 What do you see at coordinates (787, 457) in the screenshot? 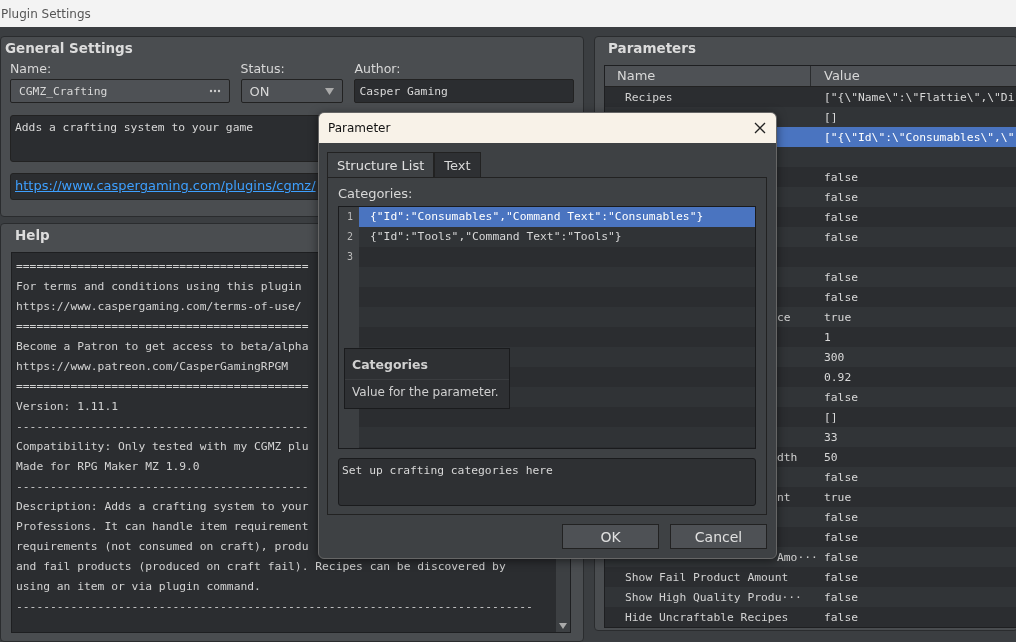
I see `parameter-name: dth` at bounding box center [787, 457].